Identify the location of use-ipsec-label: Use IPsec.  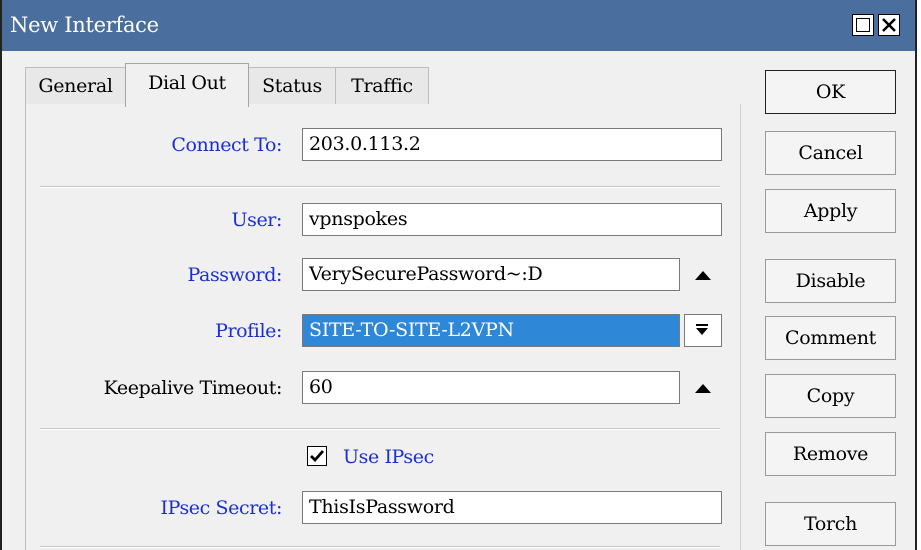
(388, 457).